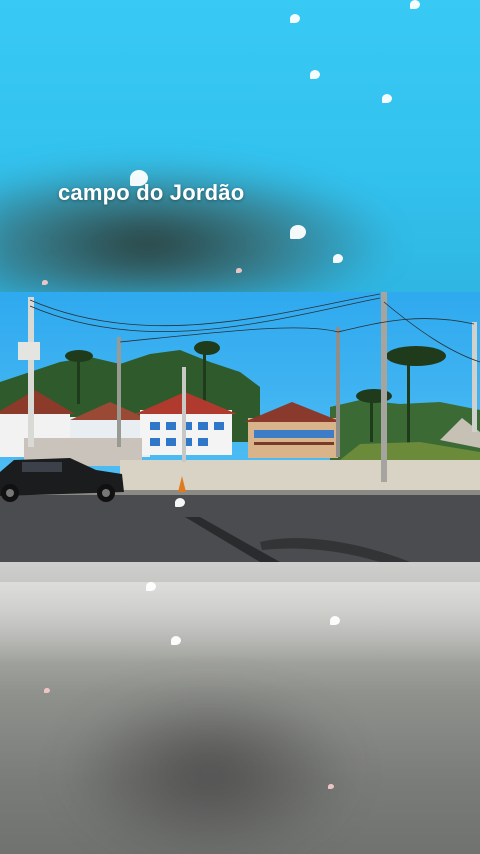 This screenshot has height=854, width=480. Describe the element at coordinates (210, 768) in the screenshot. I see `blurred-shadow` at that location.